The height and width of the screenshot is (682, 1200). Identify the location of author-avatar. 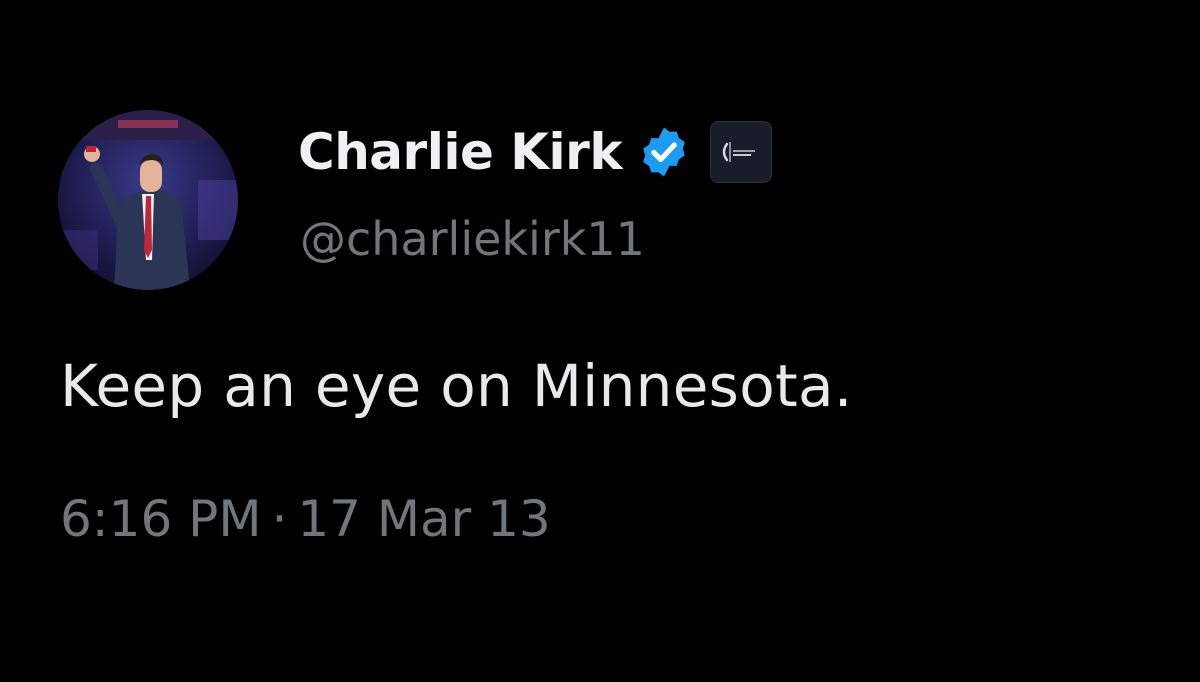
(148, 200).